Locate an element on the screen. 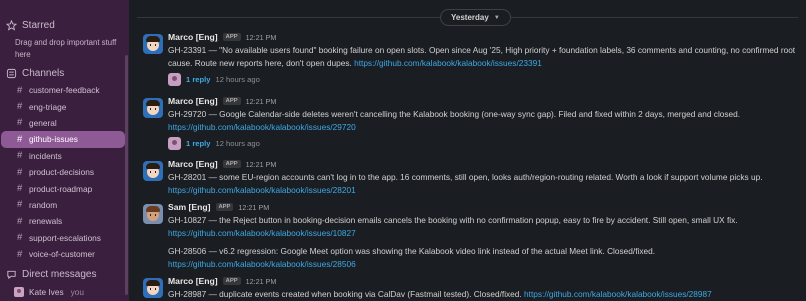 This screenshot has width=806, height=301. date-divider-button: Yesterday ▼ is located at coordinates (475, 17).